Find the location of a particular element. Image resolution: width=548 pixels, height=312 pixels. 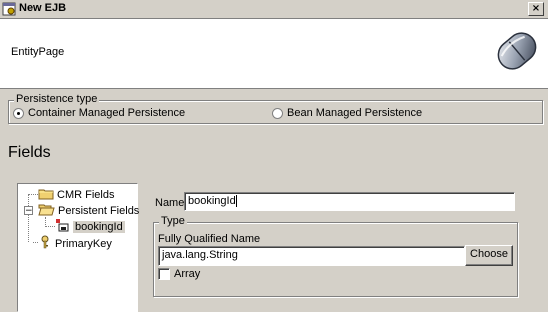

fields-section-title: Fields is located at coordinates (29, 152).